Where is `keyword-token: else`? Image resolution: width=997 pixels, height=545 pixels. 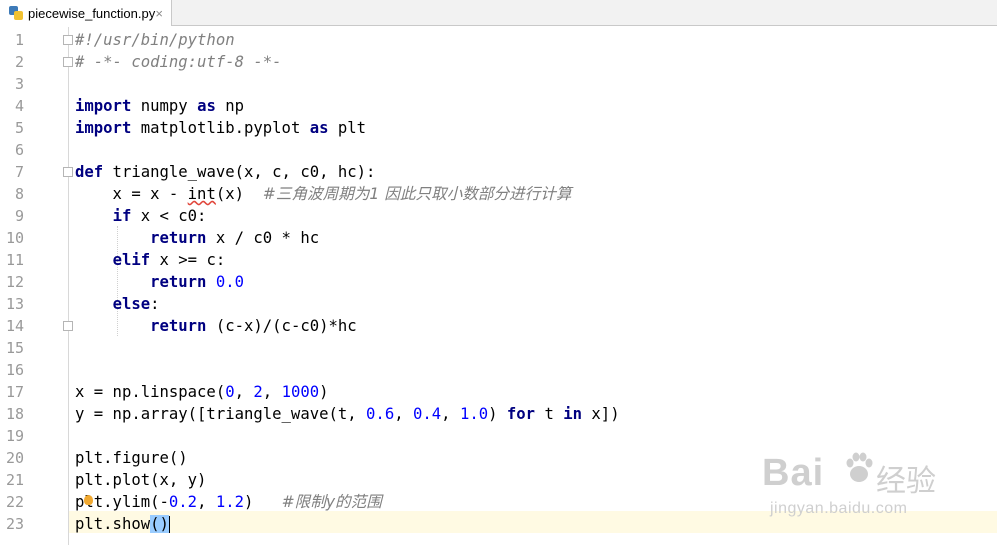
keyword-token: else is located at coordinates (131, 304).